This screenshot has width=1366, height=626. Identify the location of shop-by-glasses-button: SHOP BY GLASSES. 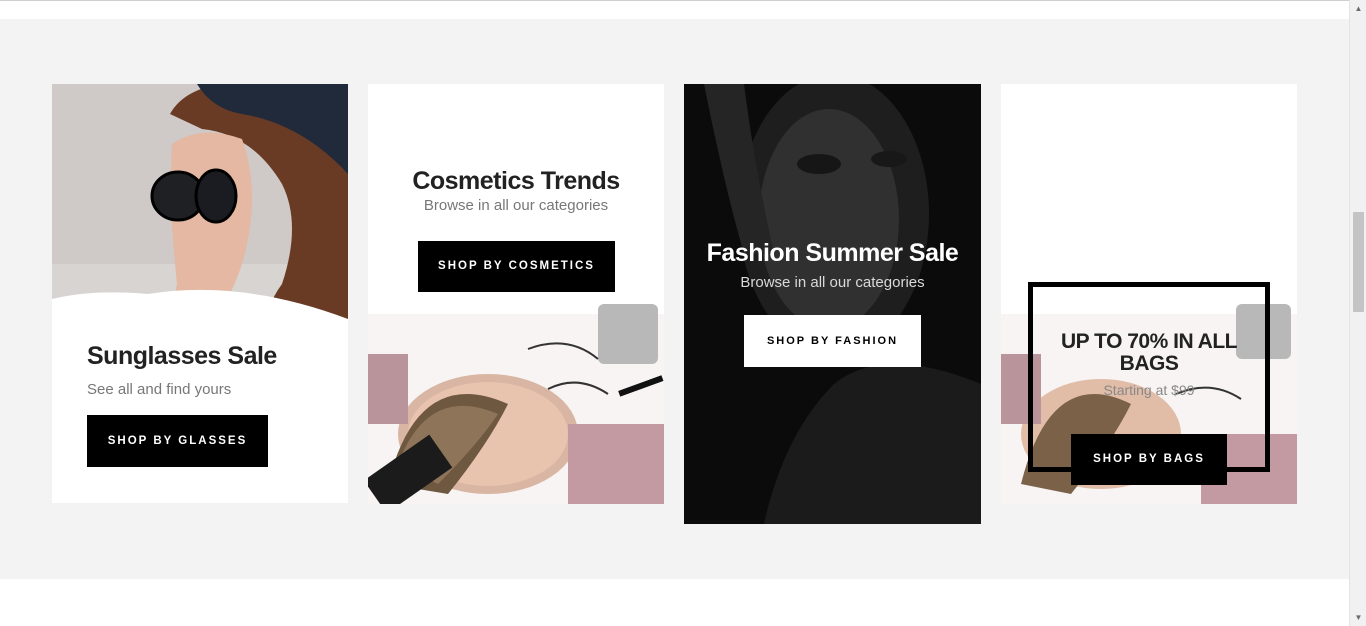
(177, 441).